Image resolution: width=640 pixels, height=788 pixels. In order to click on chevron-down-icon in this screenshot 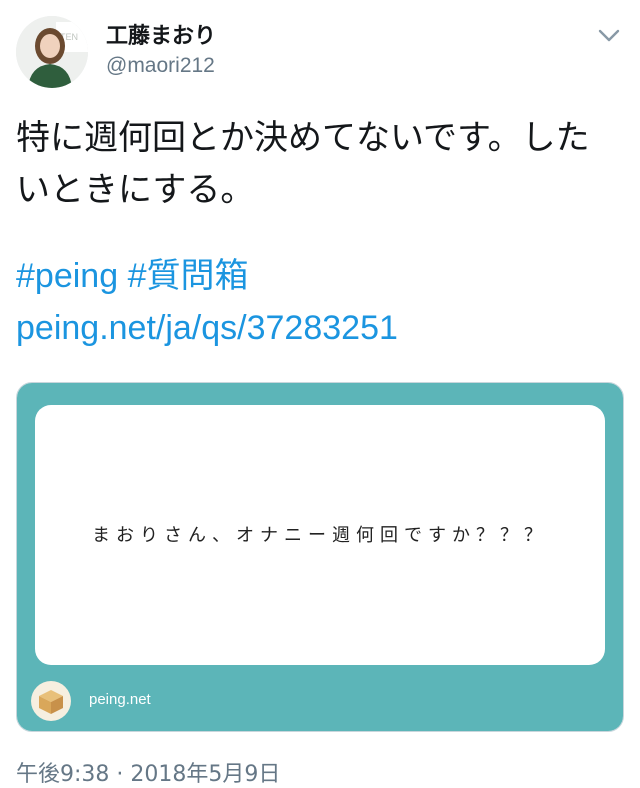, I will do `click(609, 35)`.